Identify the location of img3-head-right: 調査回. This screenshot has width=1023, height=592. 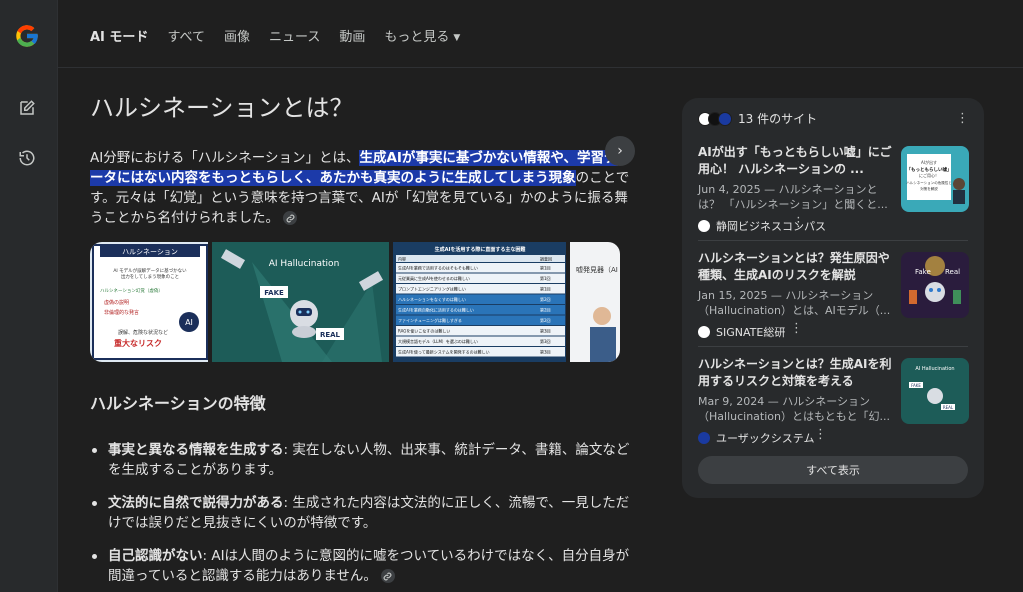
(546, 259).